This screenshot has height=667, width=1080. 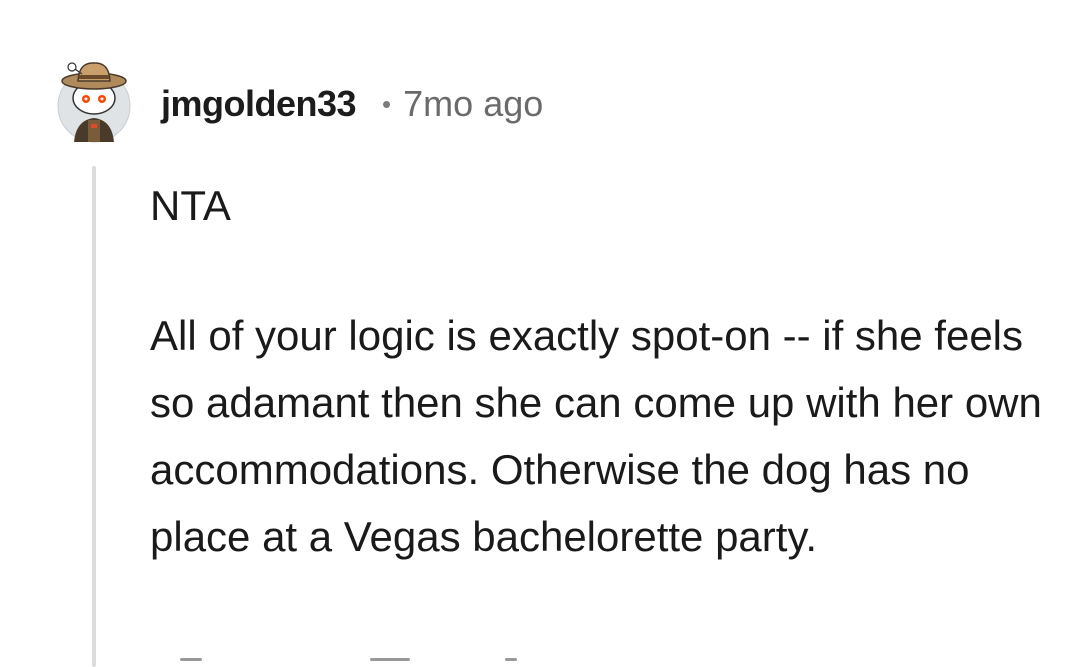 I want to click on comment-actions-cutoff, so click(x=450, y=659).